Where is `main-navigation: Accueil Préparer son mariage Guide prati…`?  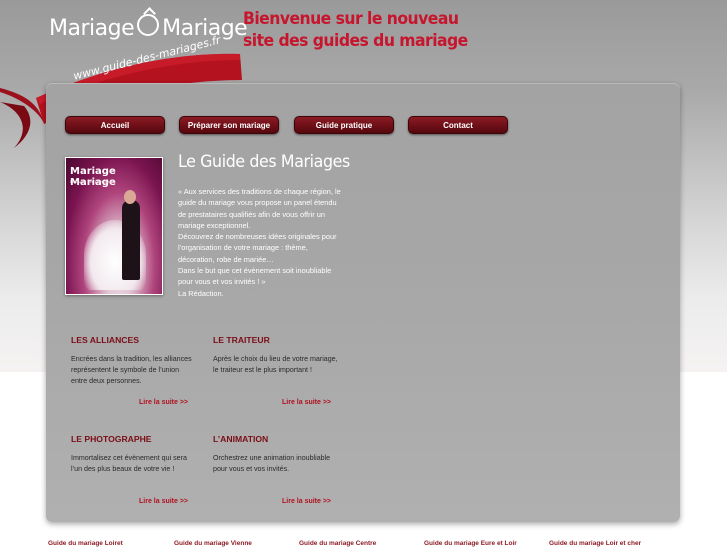 main-navigation: Accueil Préparer son mariage Guide prati… is located at coordinates (363, 125).